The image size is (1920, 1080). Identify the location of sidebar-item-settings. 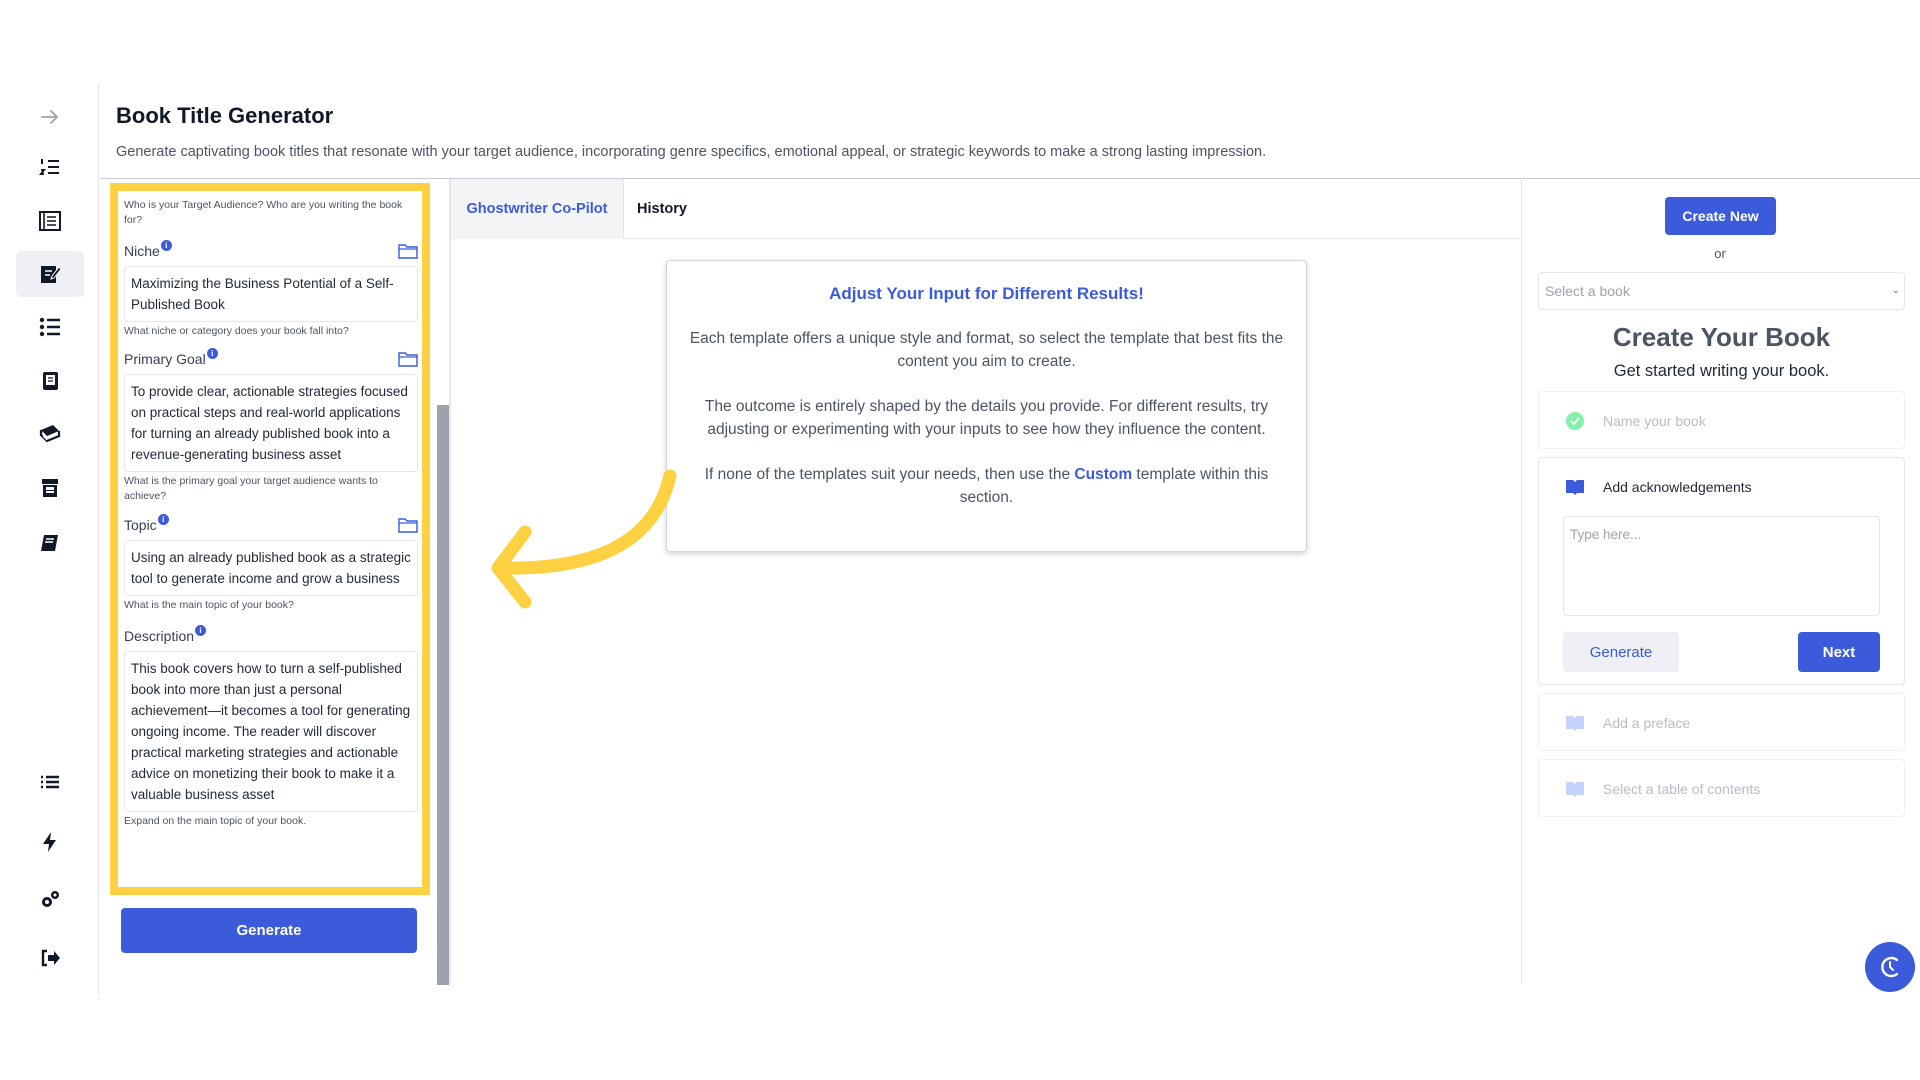
(50, 900).